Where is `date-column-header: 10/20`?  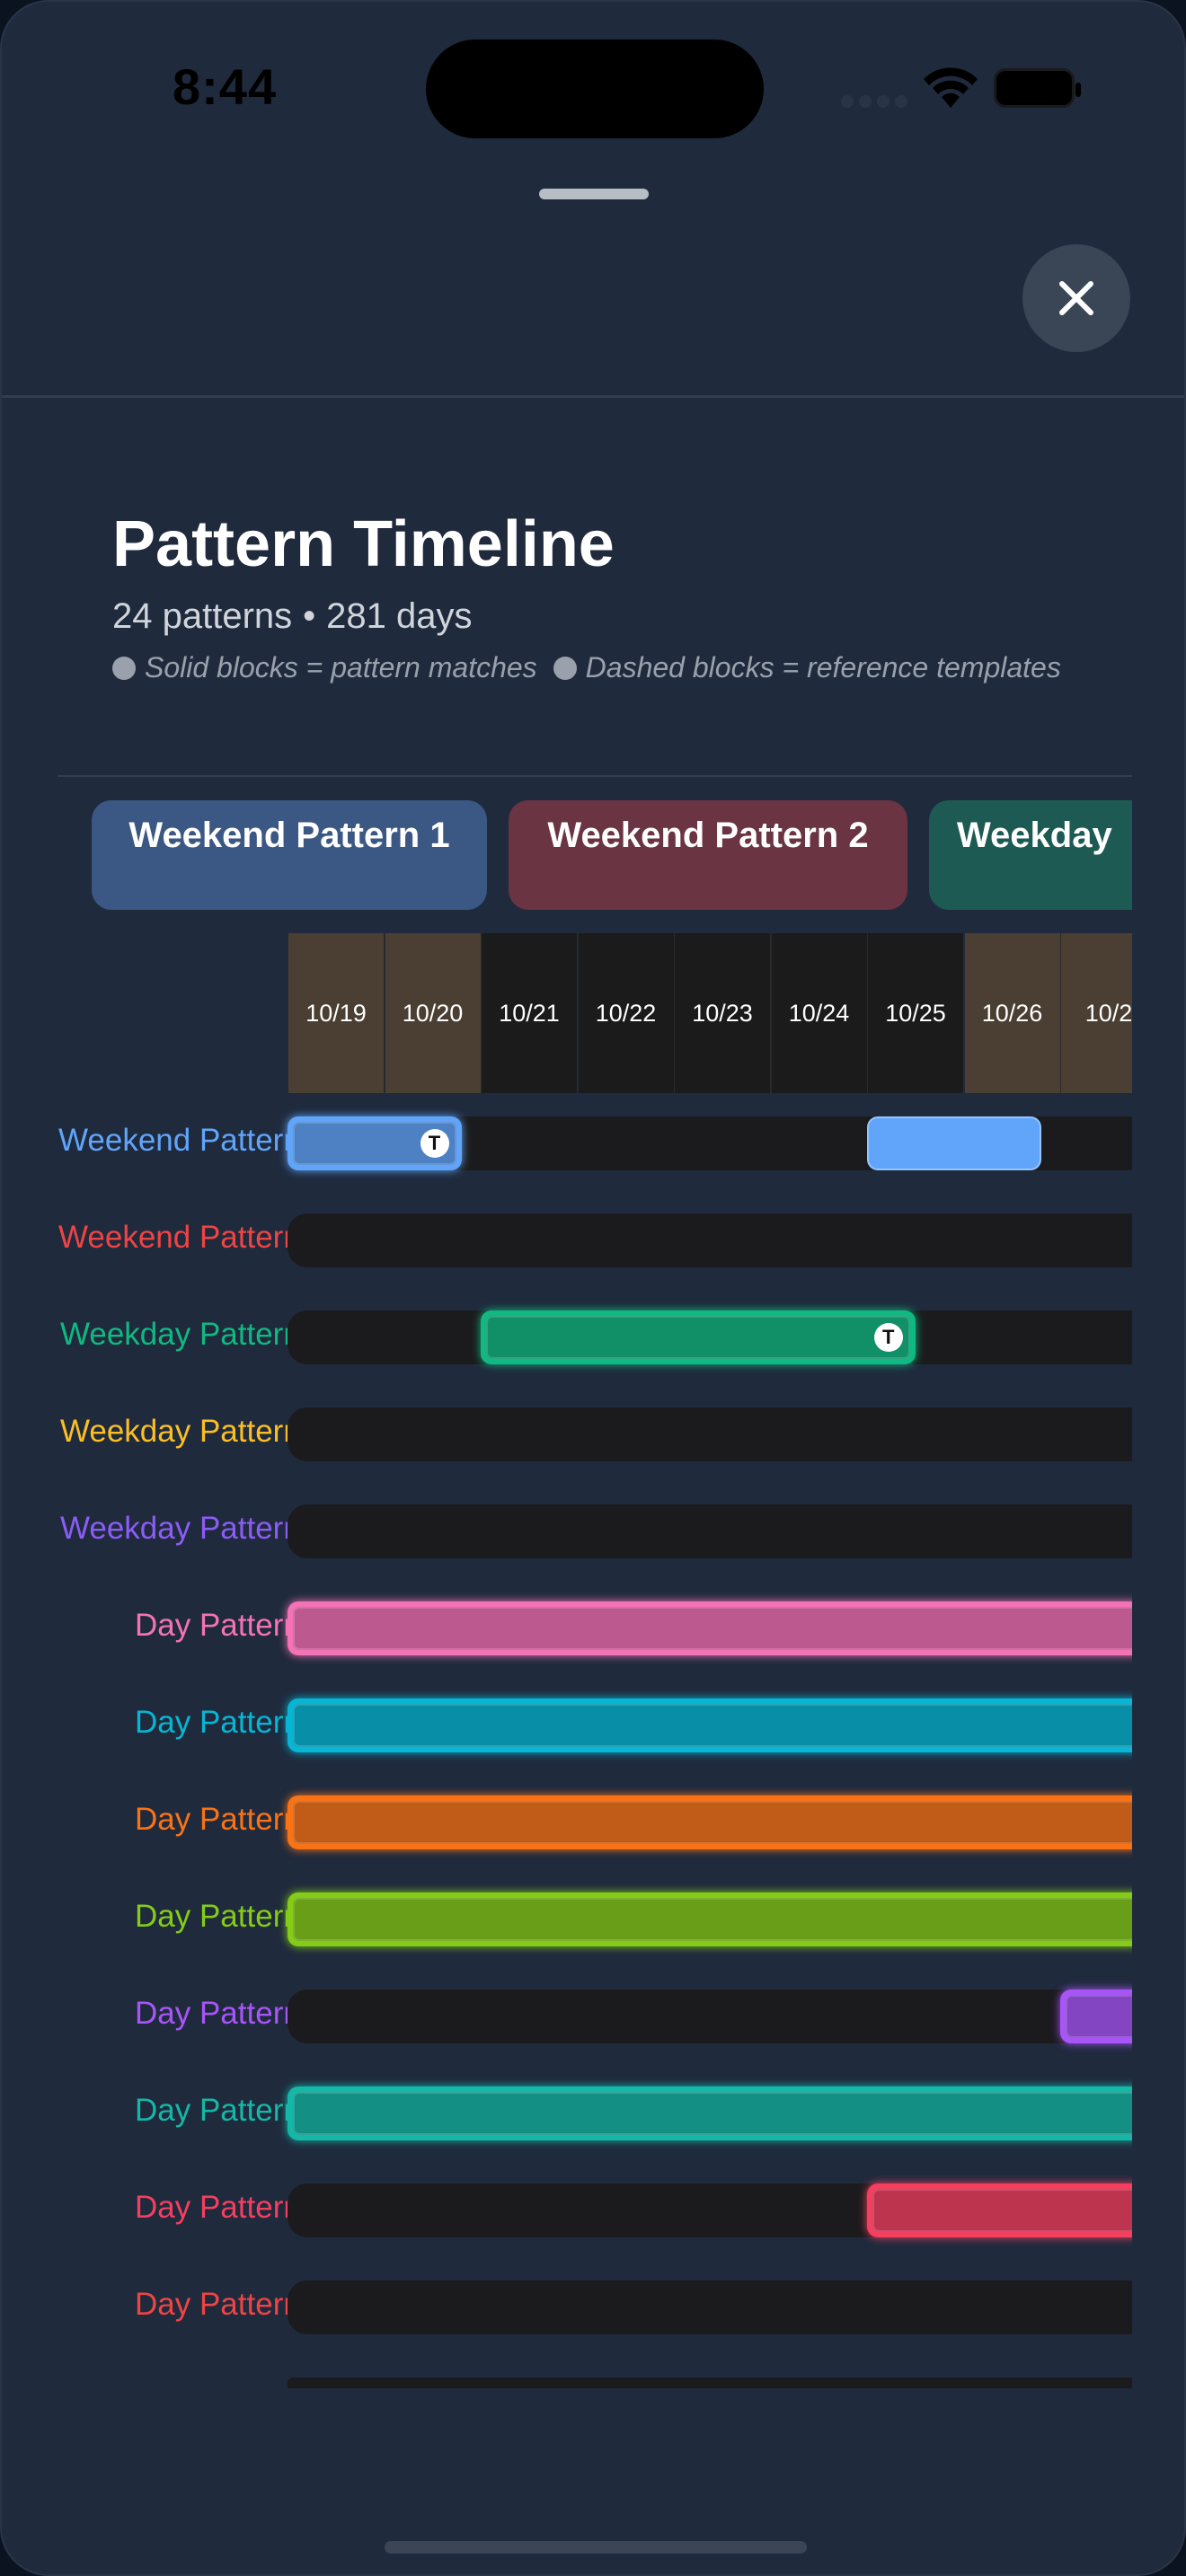 date-column-header: 10/20 is located at coordinates (433, 1013).